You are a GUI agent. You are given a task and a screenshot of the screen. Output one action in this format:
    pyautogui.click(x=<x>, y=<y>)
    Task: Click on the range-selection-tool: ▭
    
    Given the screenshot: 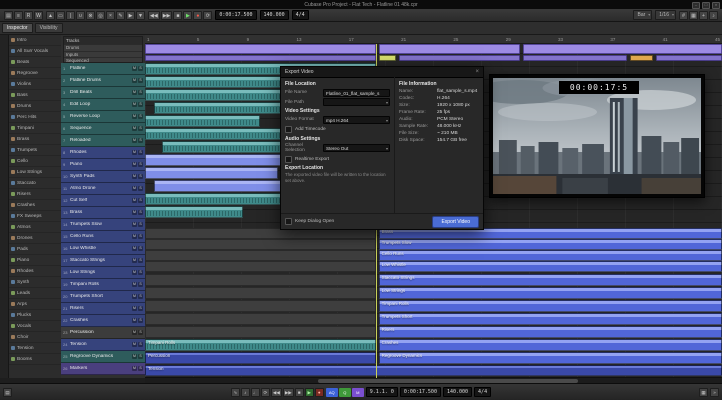 What is the action you would take?
    pyautogui.click(x=60, y=15)
    